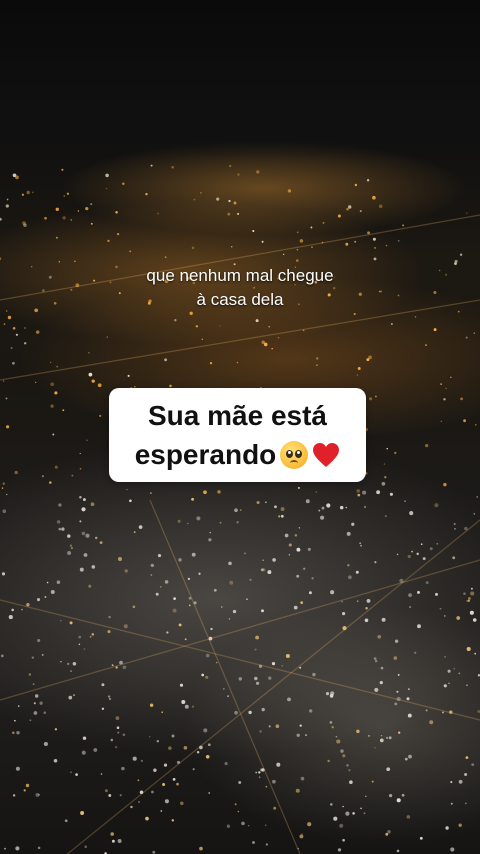  Describe the element at coordinates (294, 455) in the screenshot. I see `pleading-face-icon` at that location.